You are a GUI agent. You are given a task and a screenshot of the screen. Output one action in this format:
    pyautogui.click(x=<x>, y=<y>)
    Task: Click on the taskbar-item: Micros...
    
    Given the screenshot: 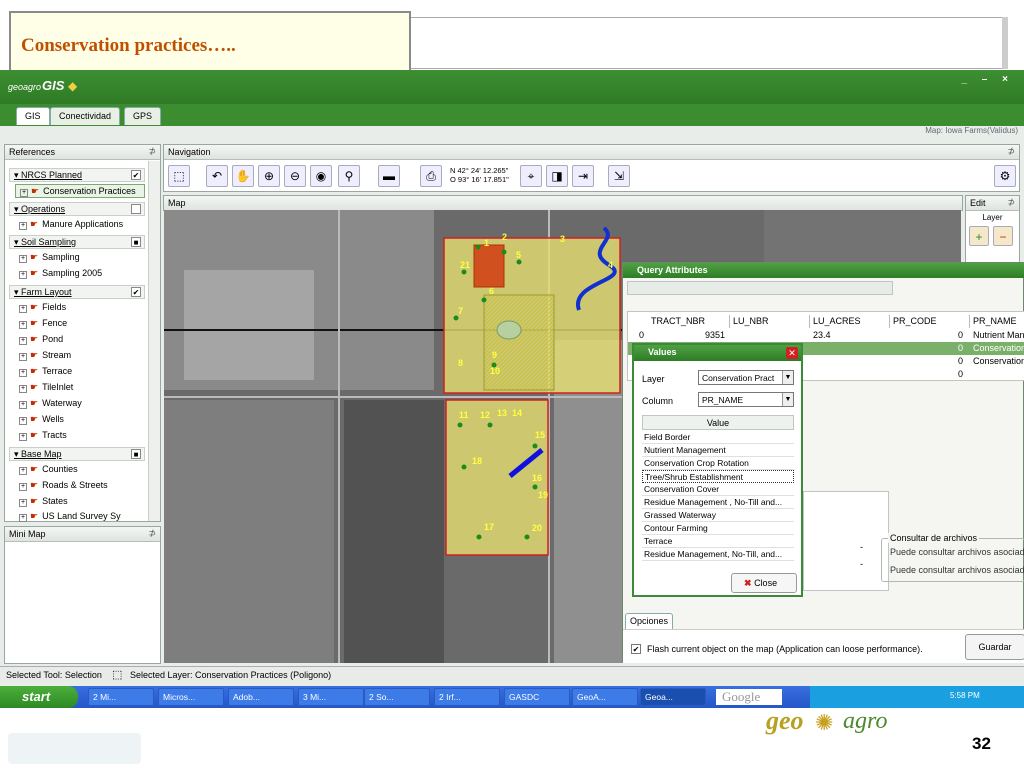 What is the action you would take?
    pyautogui.click(x=191, y=697)
    